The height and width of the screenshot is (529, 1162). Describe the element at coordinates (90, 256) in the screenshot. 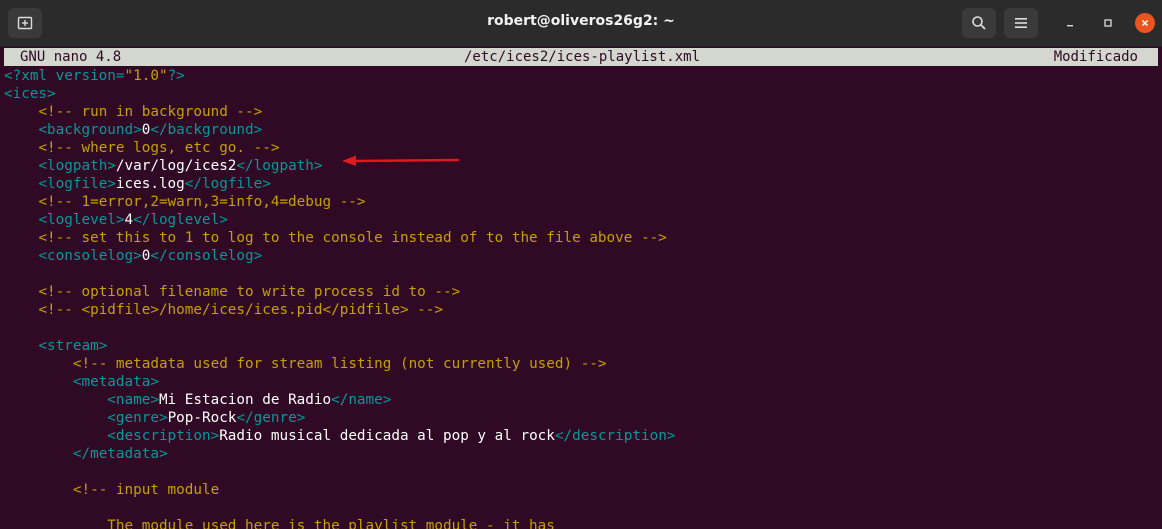

I see `code-token-tag: <consolelog>` at that location.